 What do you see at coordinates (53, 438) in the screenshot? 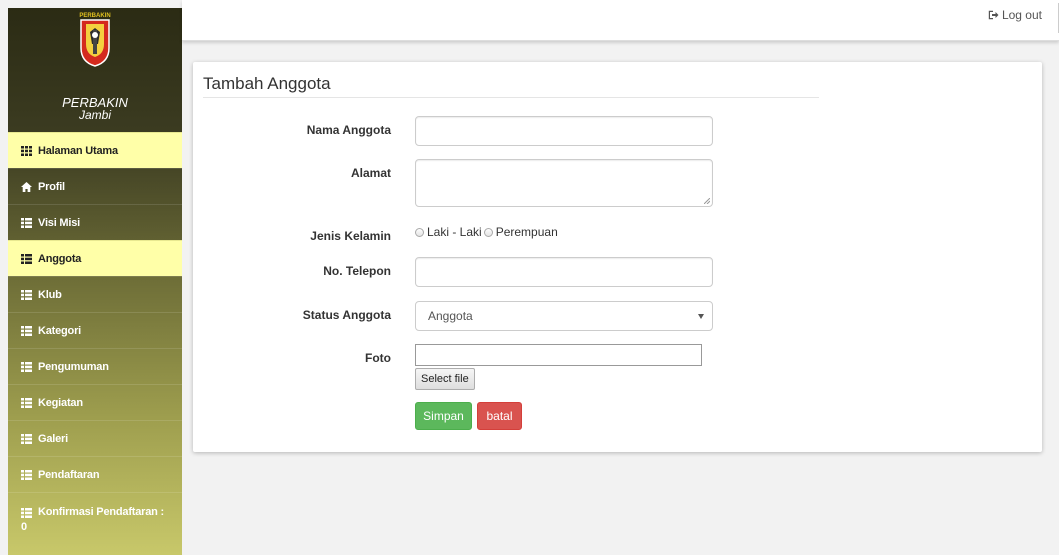
I see `sidebar-item-label: Galeri` at bounding box center [53, 438].